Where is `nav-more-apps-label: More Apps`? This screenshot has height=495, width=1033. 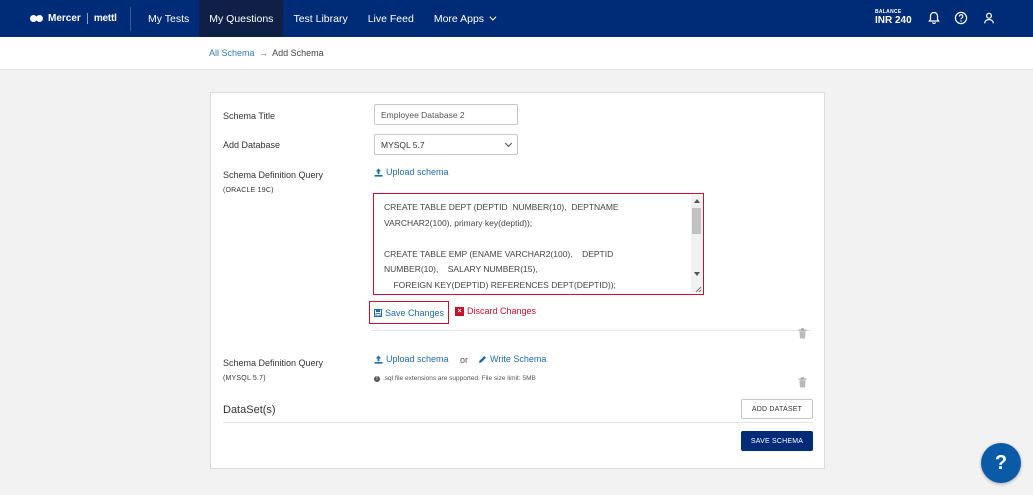
nav-more-apps-label: More Apps is located at coordinates (459, 18).